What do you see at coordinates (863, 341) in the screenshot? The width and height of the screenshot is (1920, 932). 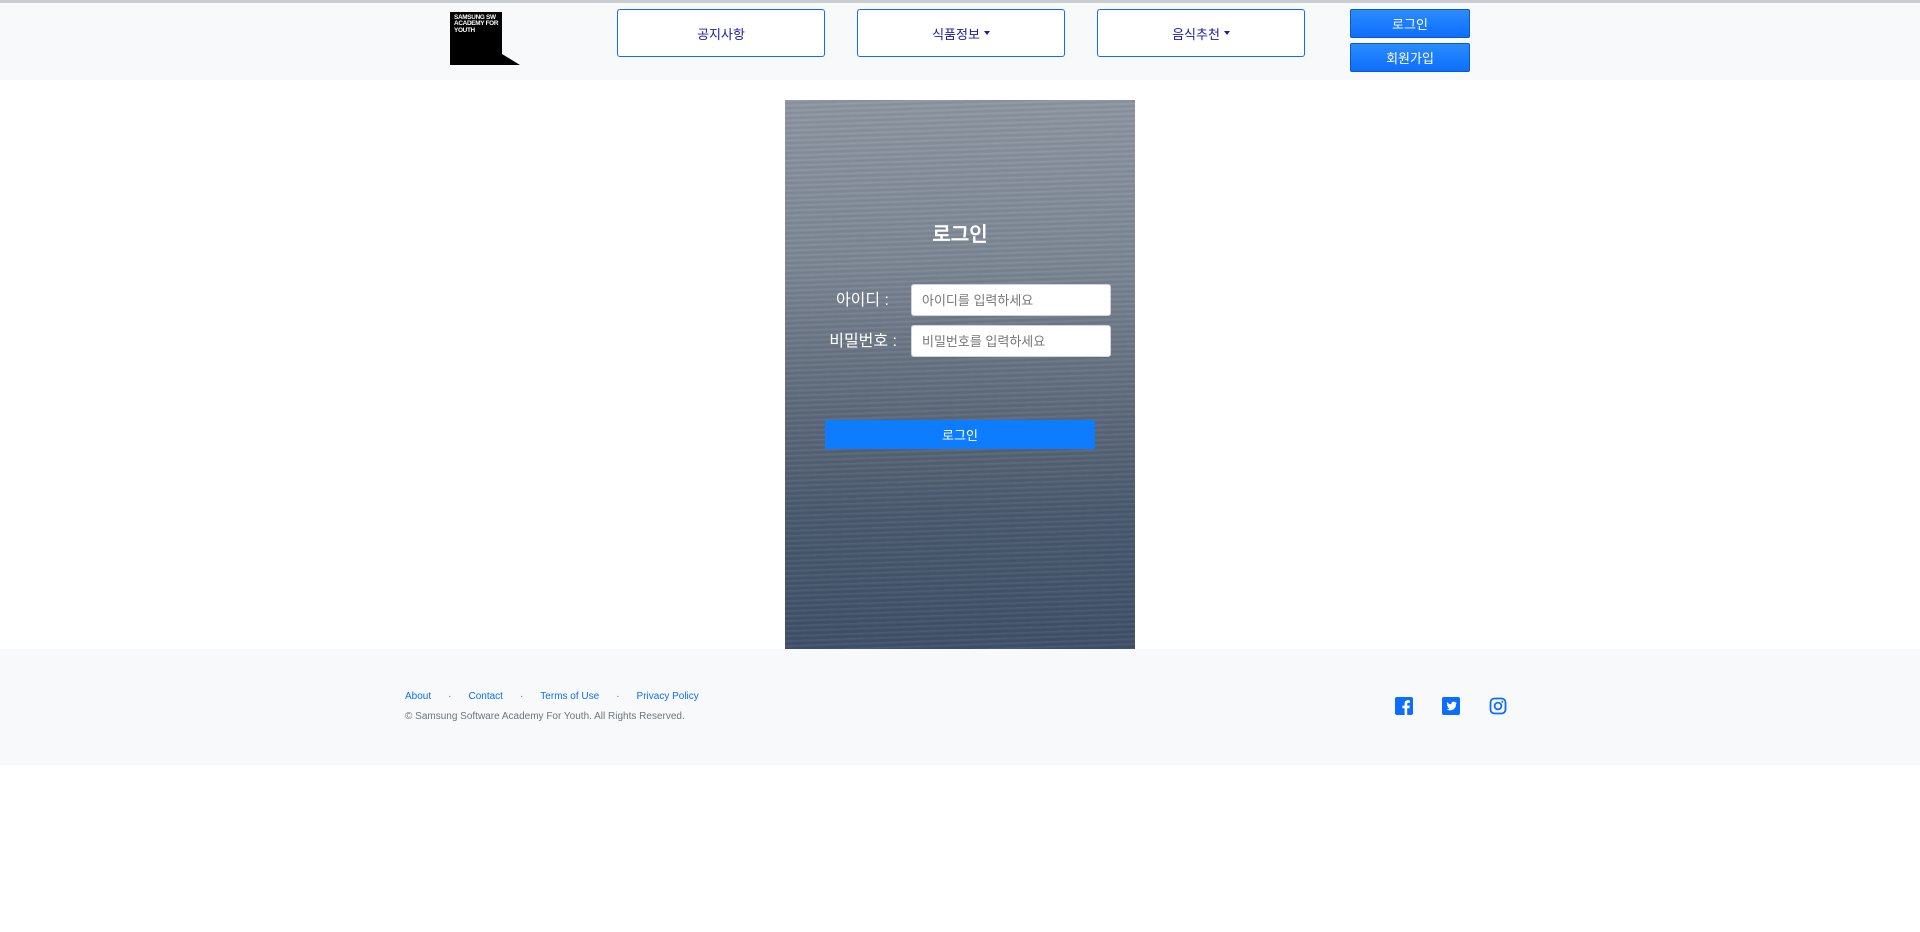 I see `password-label: 비밀번호 :` at bounding box center [863, 341].